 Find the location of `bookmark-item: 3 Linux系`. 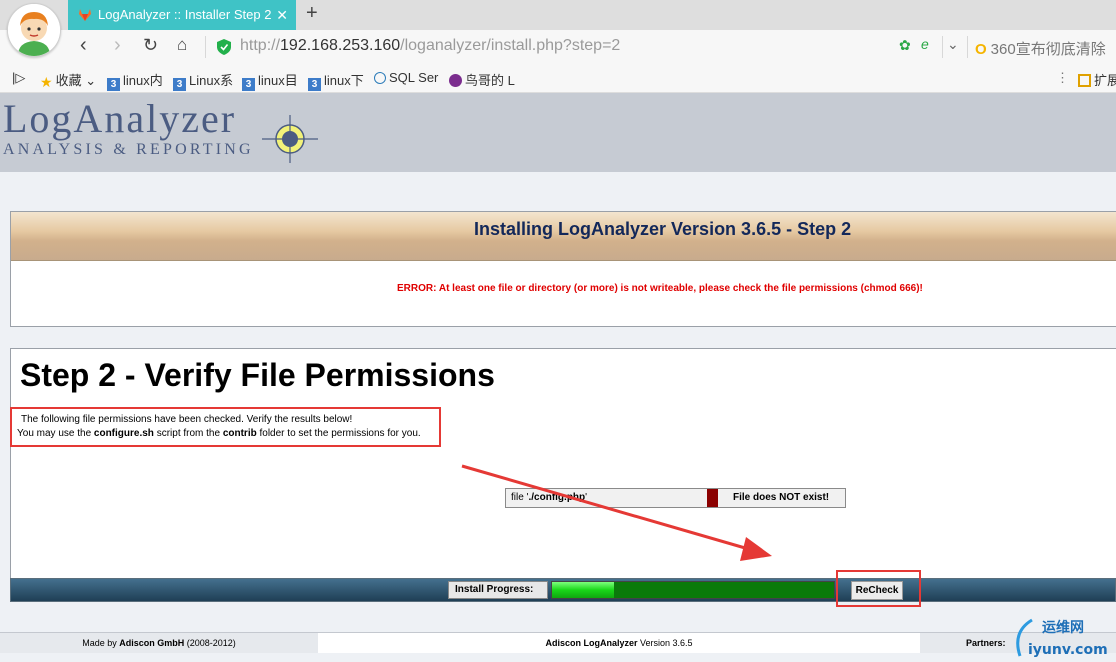

bookmark-item: 3 Linux系 is located at coordinates (203, 80).